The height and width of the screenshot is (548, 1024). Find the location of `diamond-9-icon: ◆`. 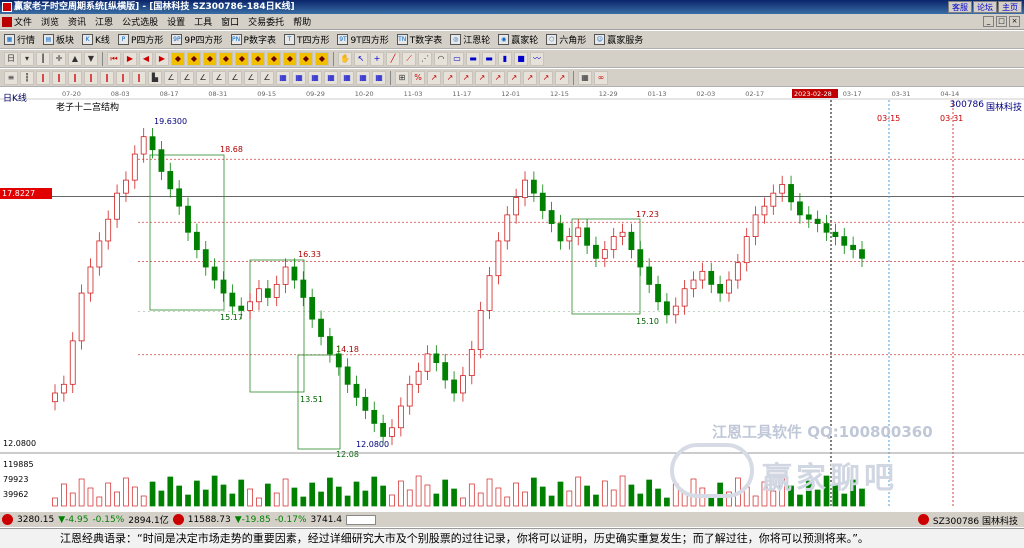

diamond-9-icon: ◆ is located at coordinates (306, 58).